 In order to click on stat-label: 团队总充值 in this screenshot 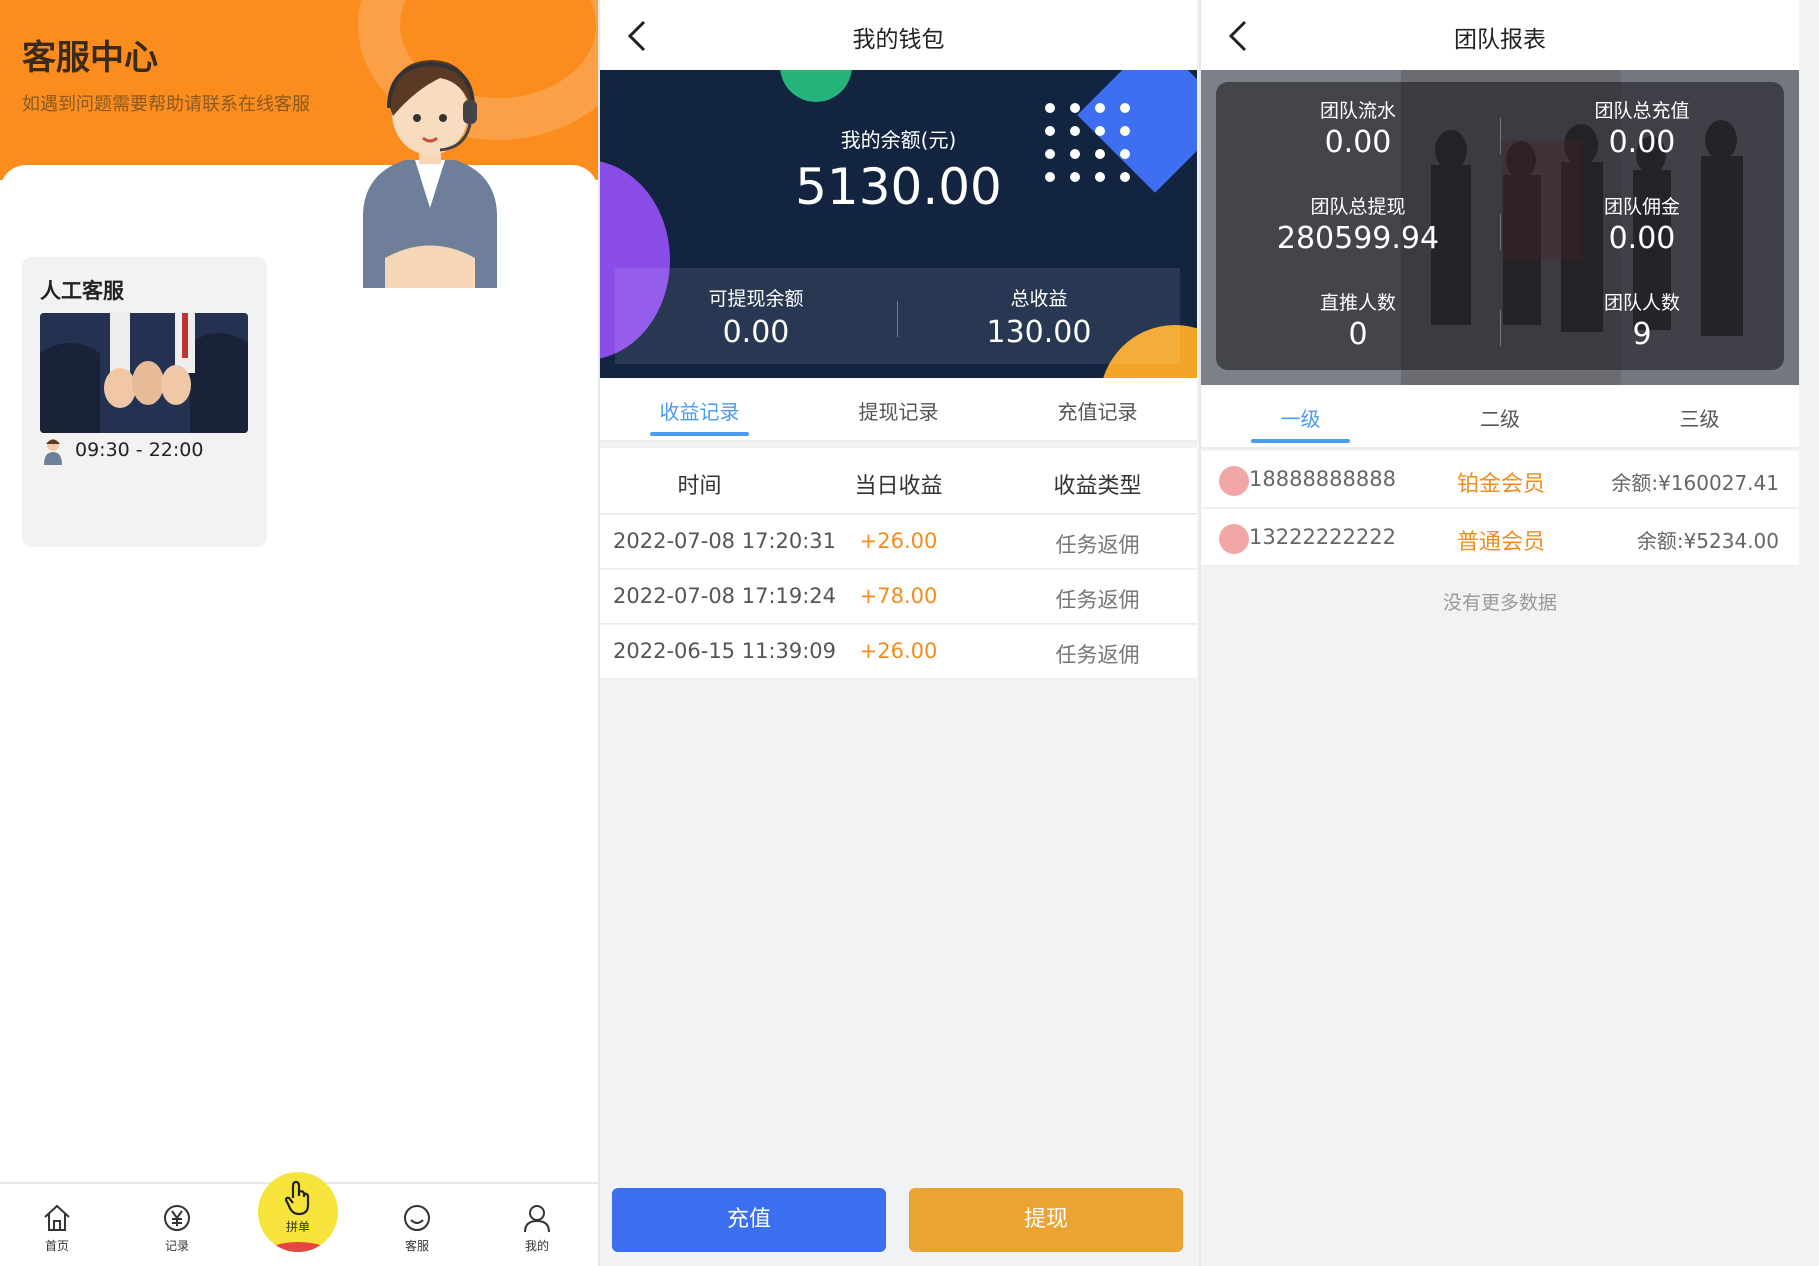, I will do `click(1642, 111)`.